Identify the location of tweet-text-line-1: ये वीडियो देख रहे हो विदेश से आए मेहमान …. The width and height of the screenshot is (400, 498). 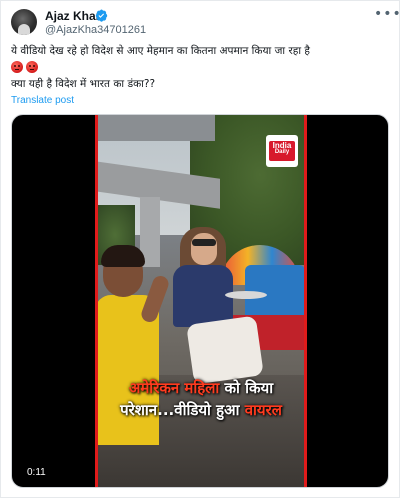
(160, 51).